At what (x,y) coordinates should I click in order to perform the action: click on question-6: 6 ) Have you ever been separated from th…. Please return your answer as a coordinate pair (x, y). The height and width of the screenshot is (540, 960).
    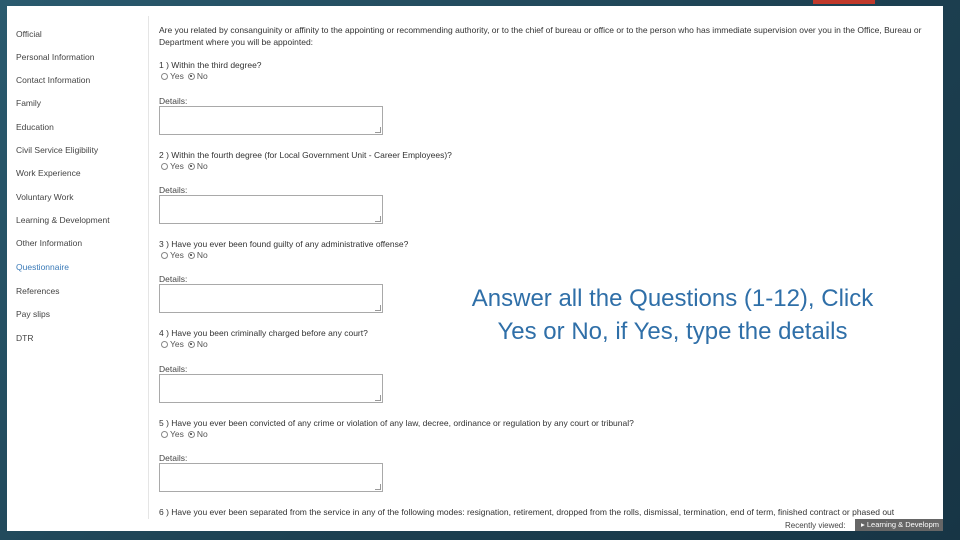
    Looking at the image, I should click on (527, 512).